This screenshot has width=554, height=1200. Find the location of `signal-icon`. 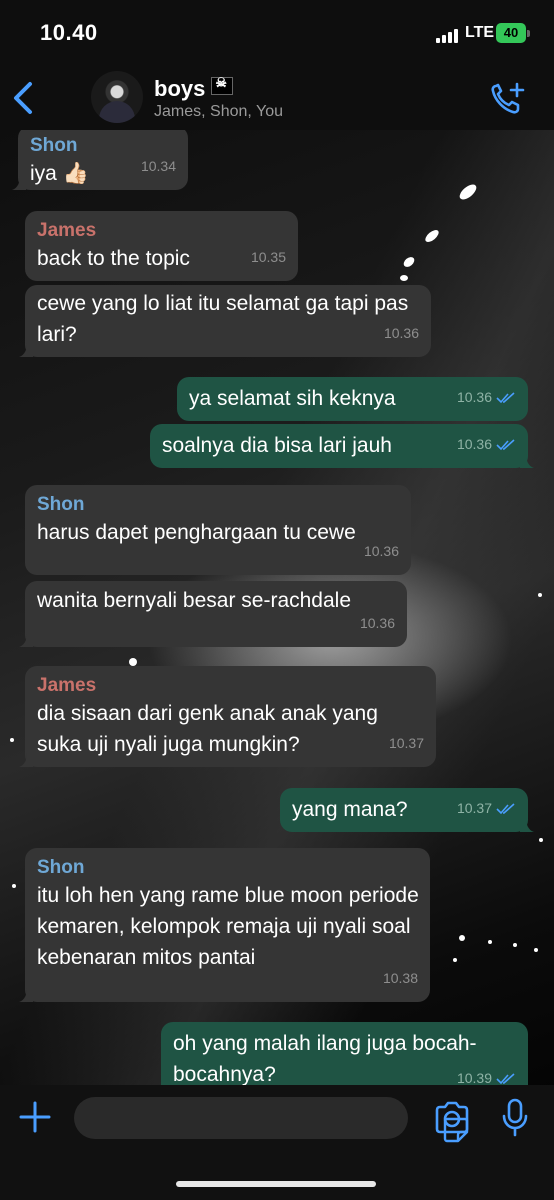

signal-icon is located at coordinates (448, 35).